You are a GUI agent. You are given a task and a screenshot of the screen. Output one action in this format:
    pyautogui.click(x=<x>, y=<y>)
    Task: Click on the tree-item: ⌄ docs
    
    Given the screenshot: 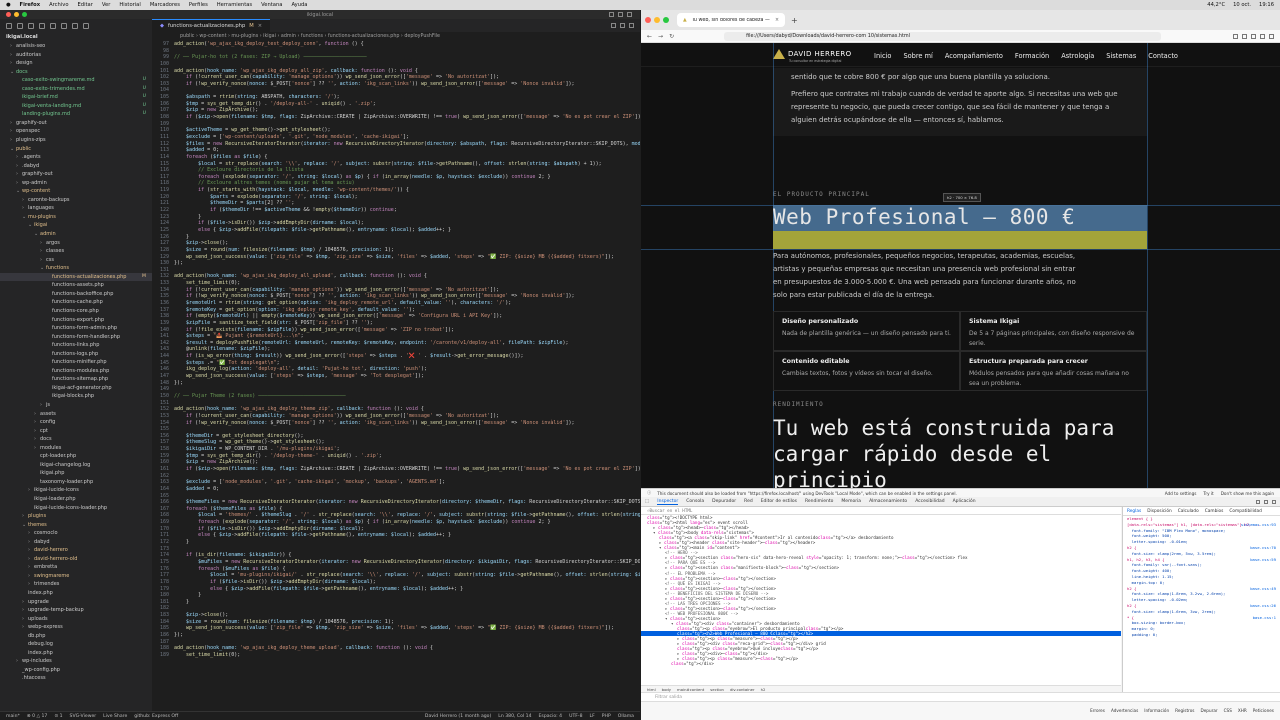 What is the action you would take?
    pyautogui.click(x=76, y=72)
    